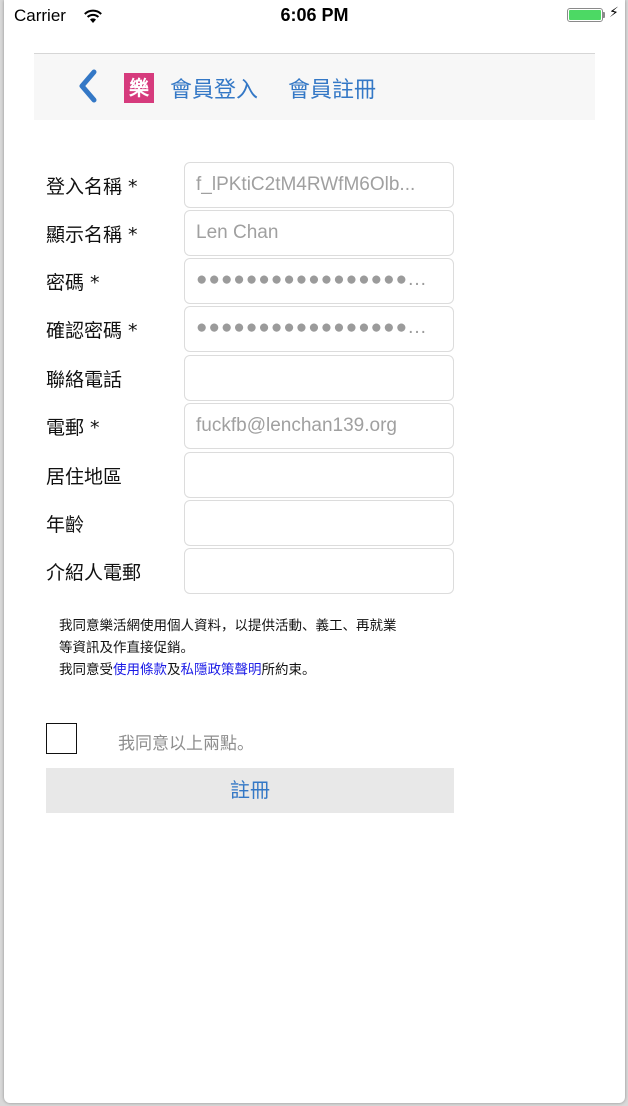 The image size is (628, 1106). I want to click on consent-and: 及, so click(174, 670).